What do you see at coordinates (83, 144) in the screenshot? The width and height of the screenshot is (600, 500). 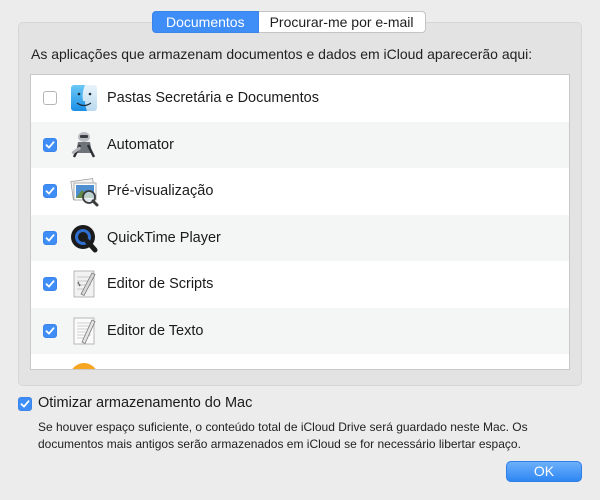 I see `automator-icon` at bounding box center [83, 144].